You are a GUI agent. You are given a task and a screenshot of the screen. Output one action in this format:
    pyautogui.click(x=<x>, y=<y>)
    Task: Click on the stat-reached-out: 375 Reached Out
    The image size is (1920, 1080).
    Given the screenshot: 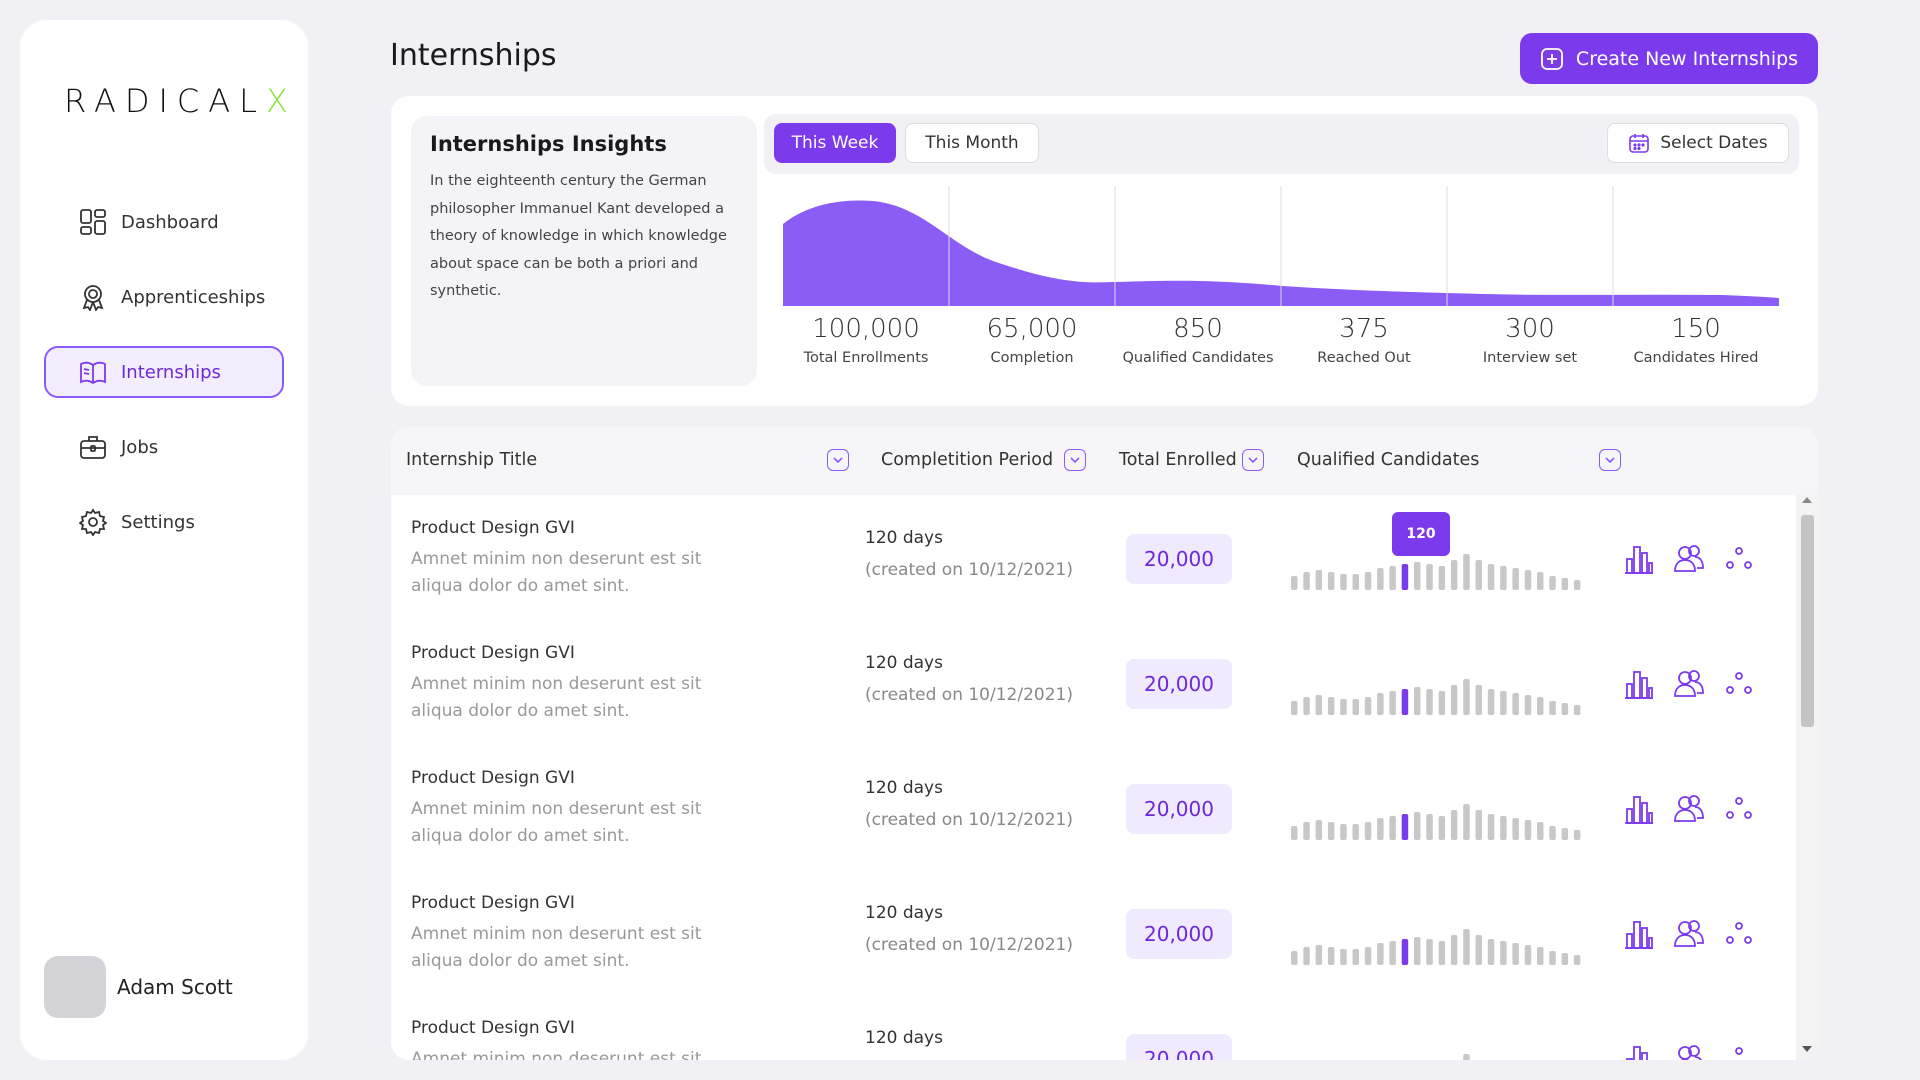 What is the action you would take?
    pyautogui.click(x=1364, y=340)
    